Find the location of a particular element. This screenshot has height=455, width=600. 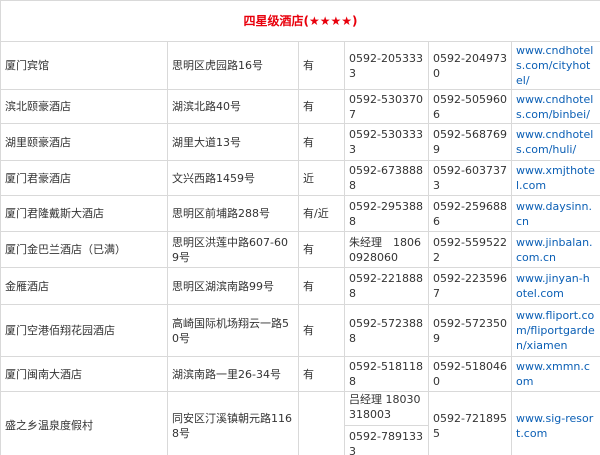

hotel-tel: 0592-5723888 is located at coordinates (386, 330).